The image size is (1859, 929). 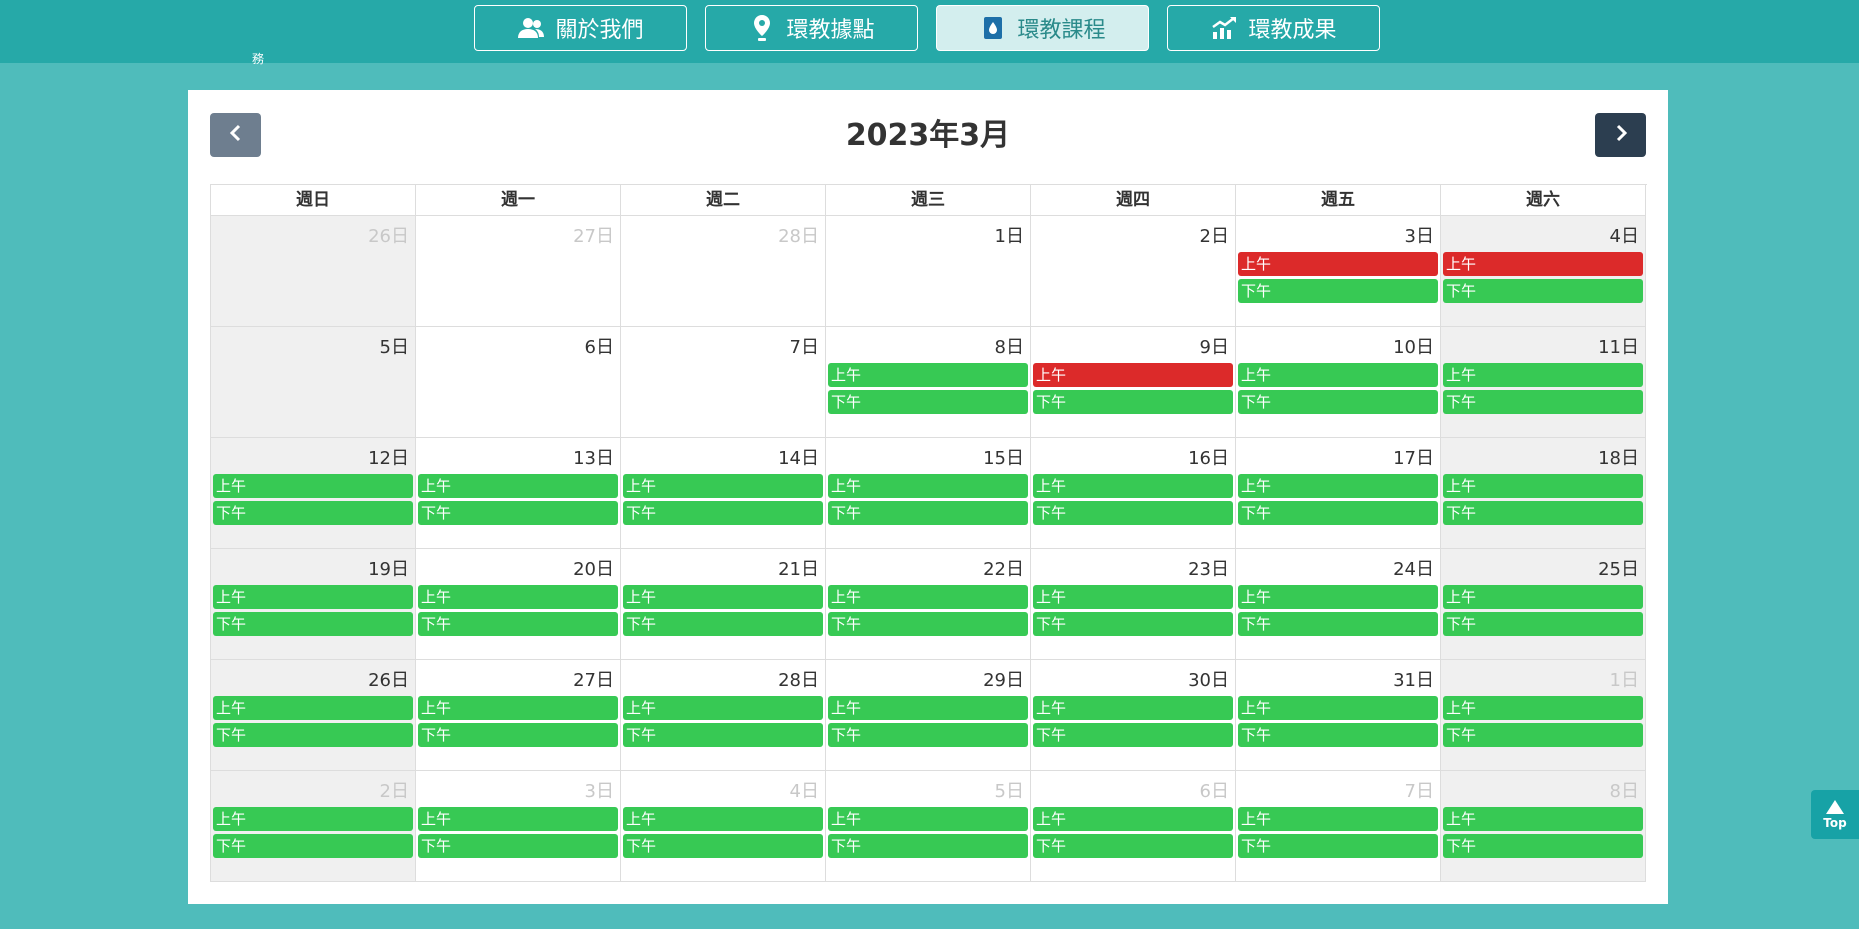 What do you see at coordinates (811, 28) in the screenshot?
I see `nav-locations-button: 環教據點` at bounding box center [811, 28].